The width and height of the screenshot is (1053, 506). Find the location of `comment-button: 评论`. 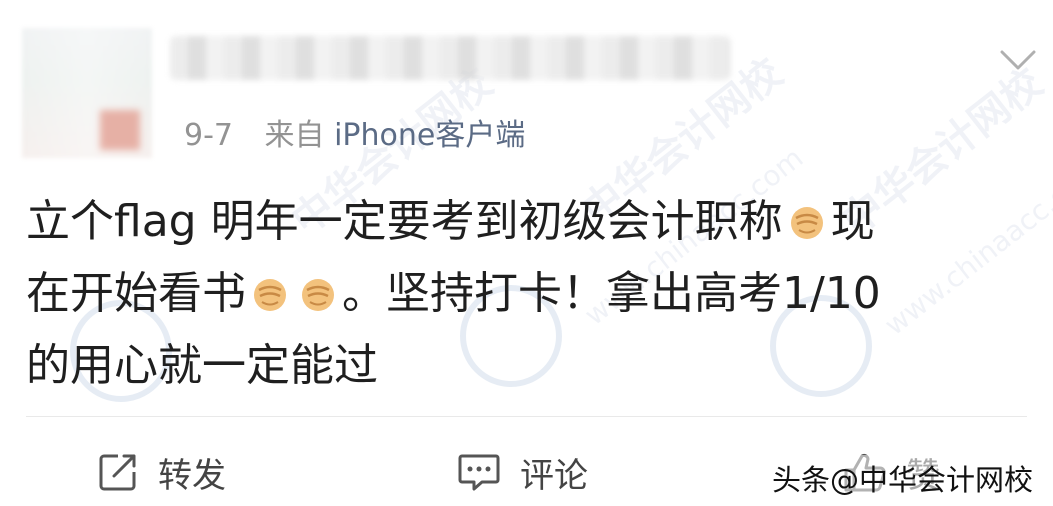

comment-button: 评论 is located at coordinates (522, 472).